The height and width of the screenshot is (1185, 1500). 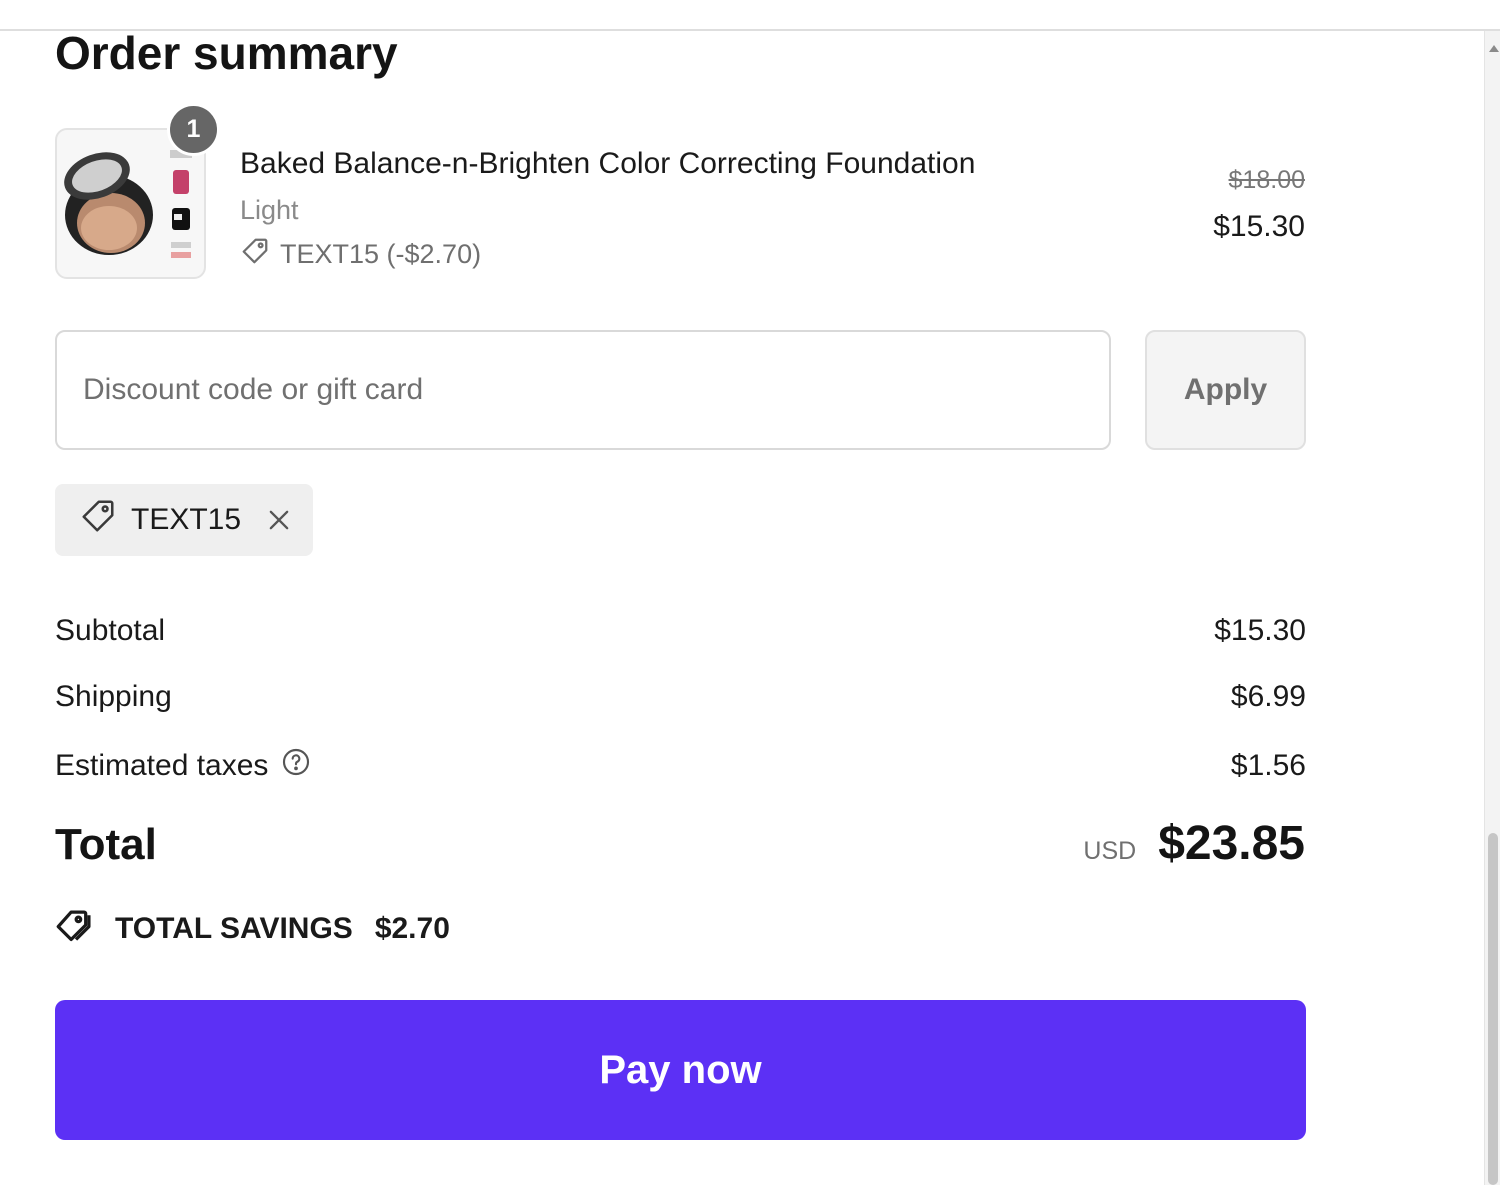 What do you see at coordinates (1493, 1009) in the screenshot?
I see `scrollbar-thumb` at bounding box center [1493, 1009].